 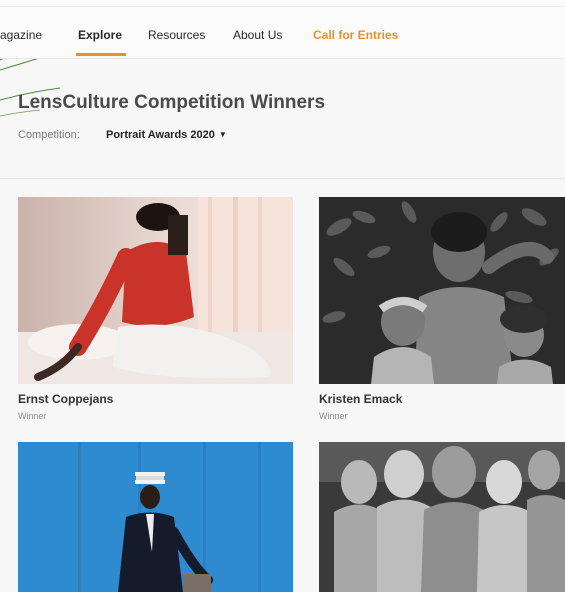 I want to click on winner-award-2: Winner, so click(x=333, y=416).